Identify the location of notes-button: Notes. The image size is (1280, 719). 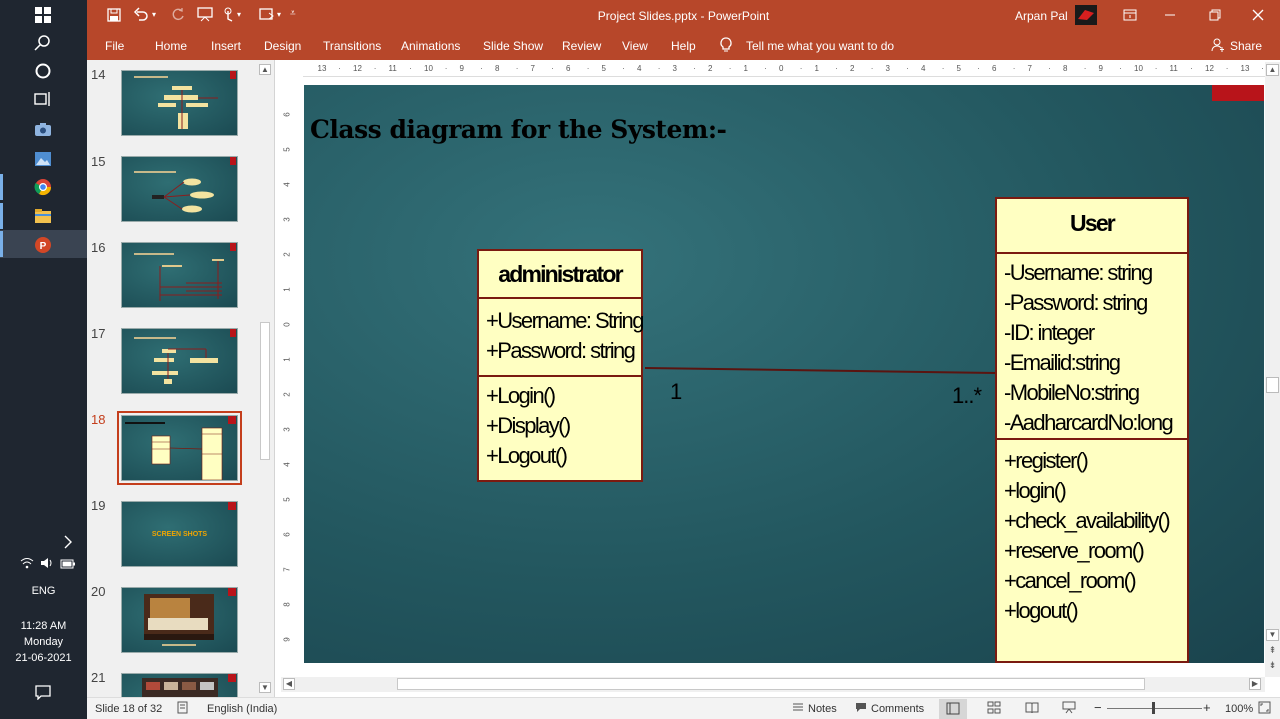
(822, 709).